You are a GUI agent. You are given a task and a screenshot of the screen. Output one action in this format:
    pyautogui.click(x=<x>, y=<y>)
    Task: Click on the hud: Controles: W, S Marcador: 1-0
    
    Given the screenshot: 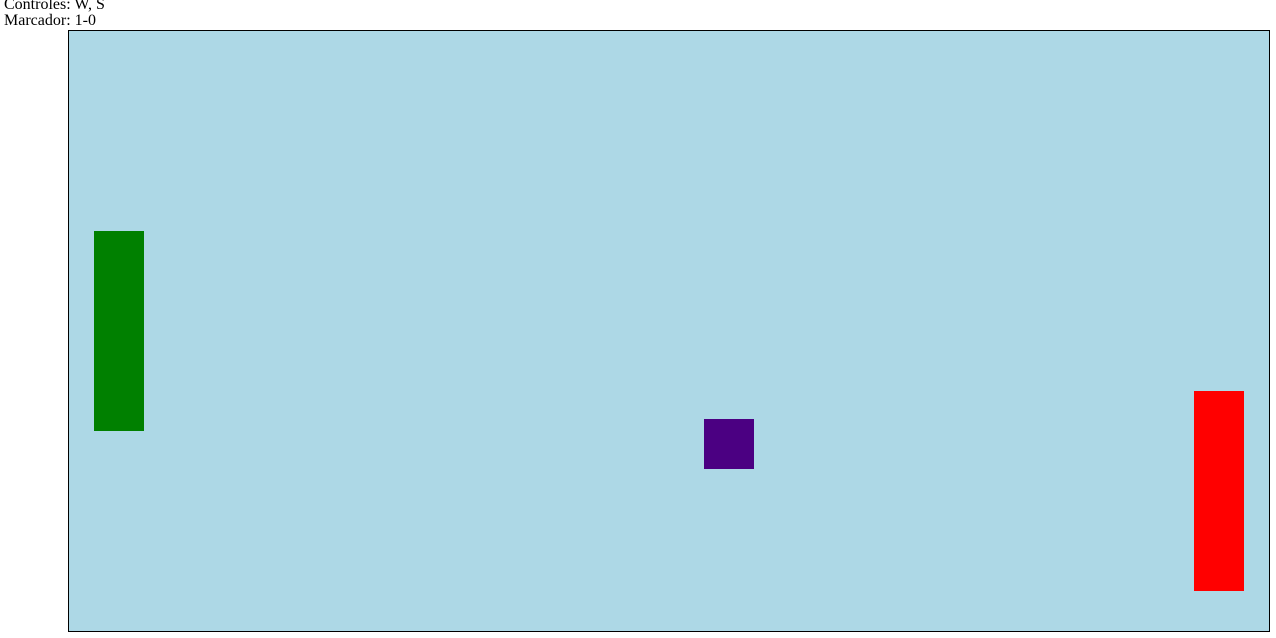 What is the action you would take?
    pyautogui.click(x=54, y=14)
    